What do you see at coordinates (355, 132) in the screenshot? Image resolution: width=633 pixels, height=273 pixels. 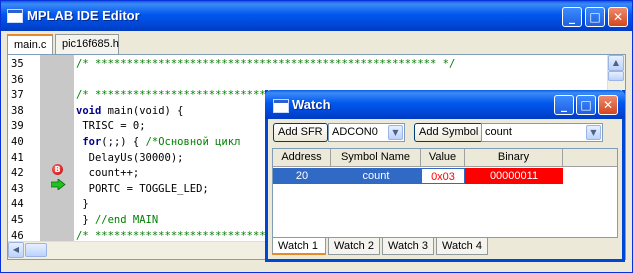 I see `sfr-selected-value: ADCON0` at bounding box center [355, 132].